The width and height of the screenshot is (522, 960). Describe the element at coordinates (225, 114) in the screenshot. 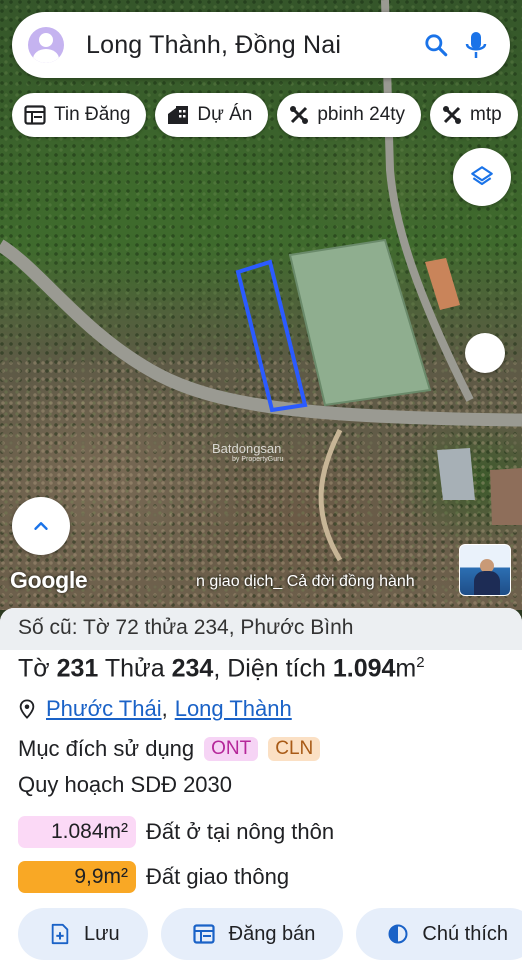

I see `chip-label: Dự Án` at that location.